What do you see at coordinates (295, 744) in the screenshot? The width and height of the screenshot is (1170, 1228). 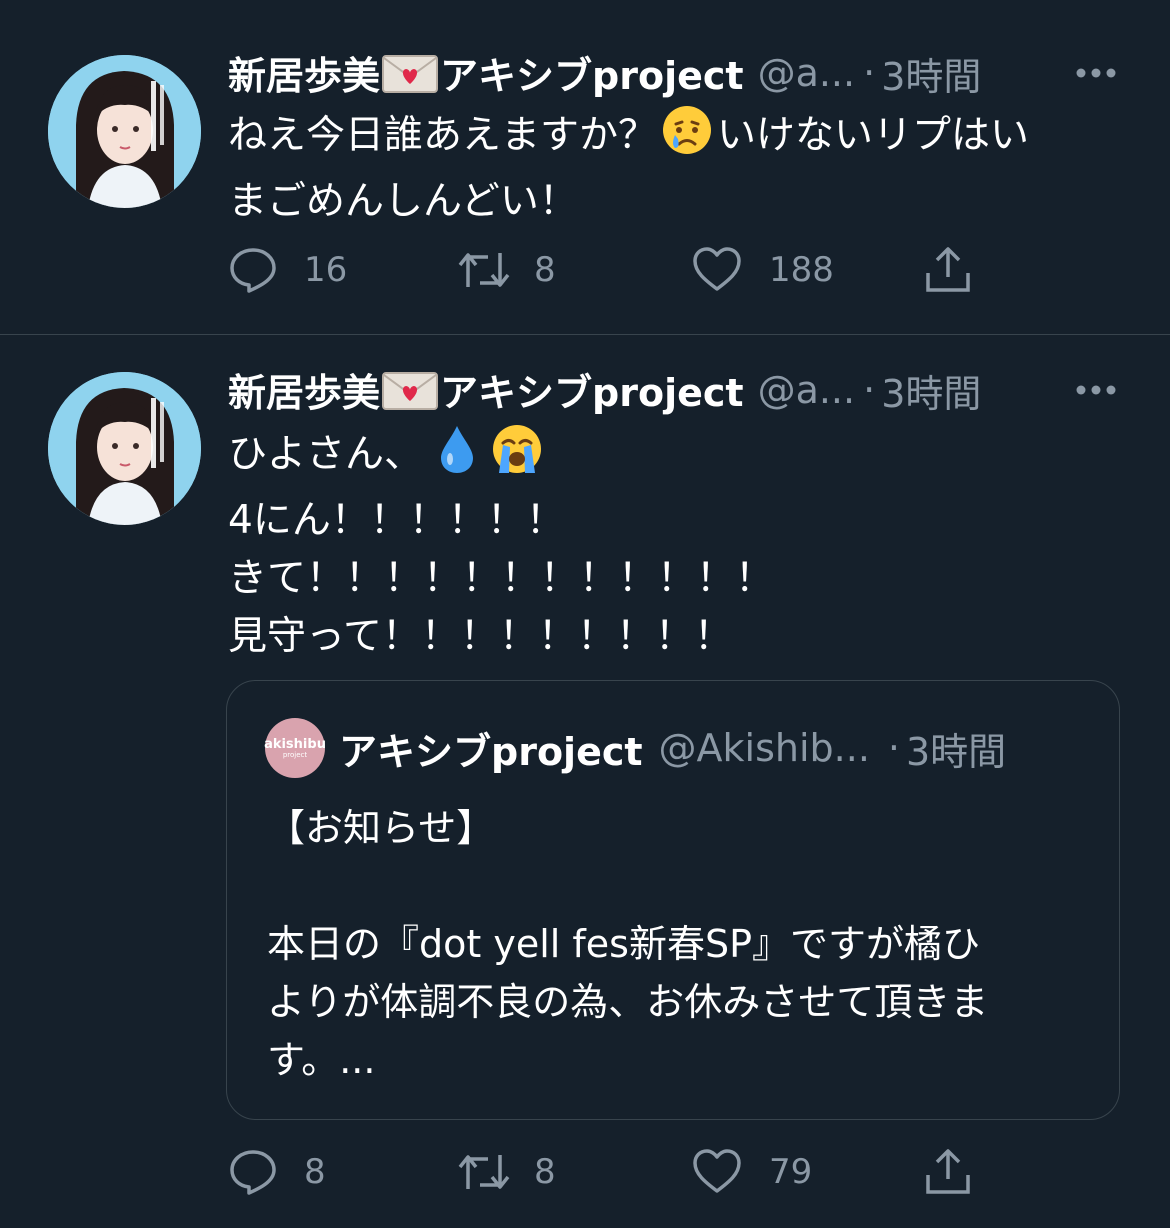 I see `quoted-avatar-text: akishibu` at bounding box center [295, 744].